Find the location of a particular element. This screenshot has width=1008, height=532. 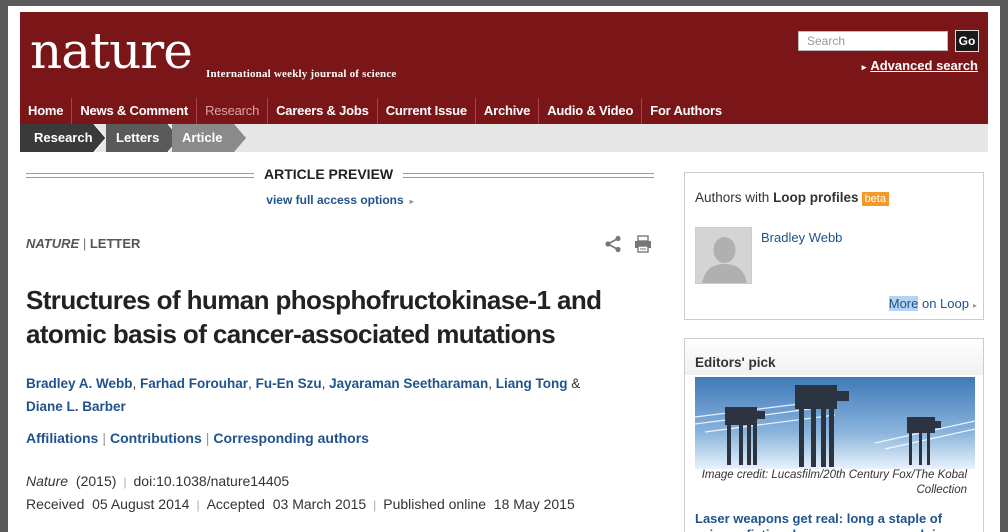

full-access-label: view full access options is located at coordinates (335, 200).